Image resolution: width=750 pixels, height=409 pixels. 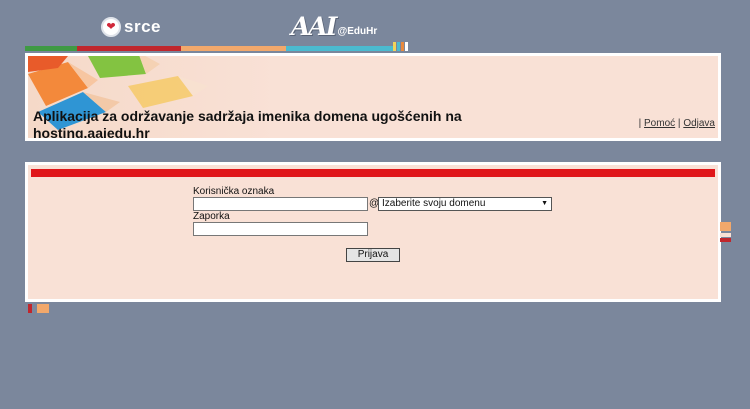 I want to click on password-input, so click(x=280, y=229).